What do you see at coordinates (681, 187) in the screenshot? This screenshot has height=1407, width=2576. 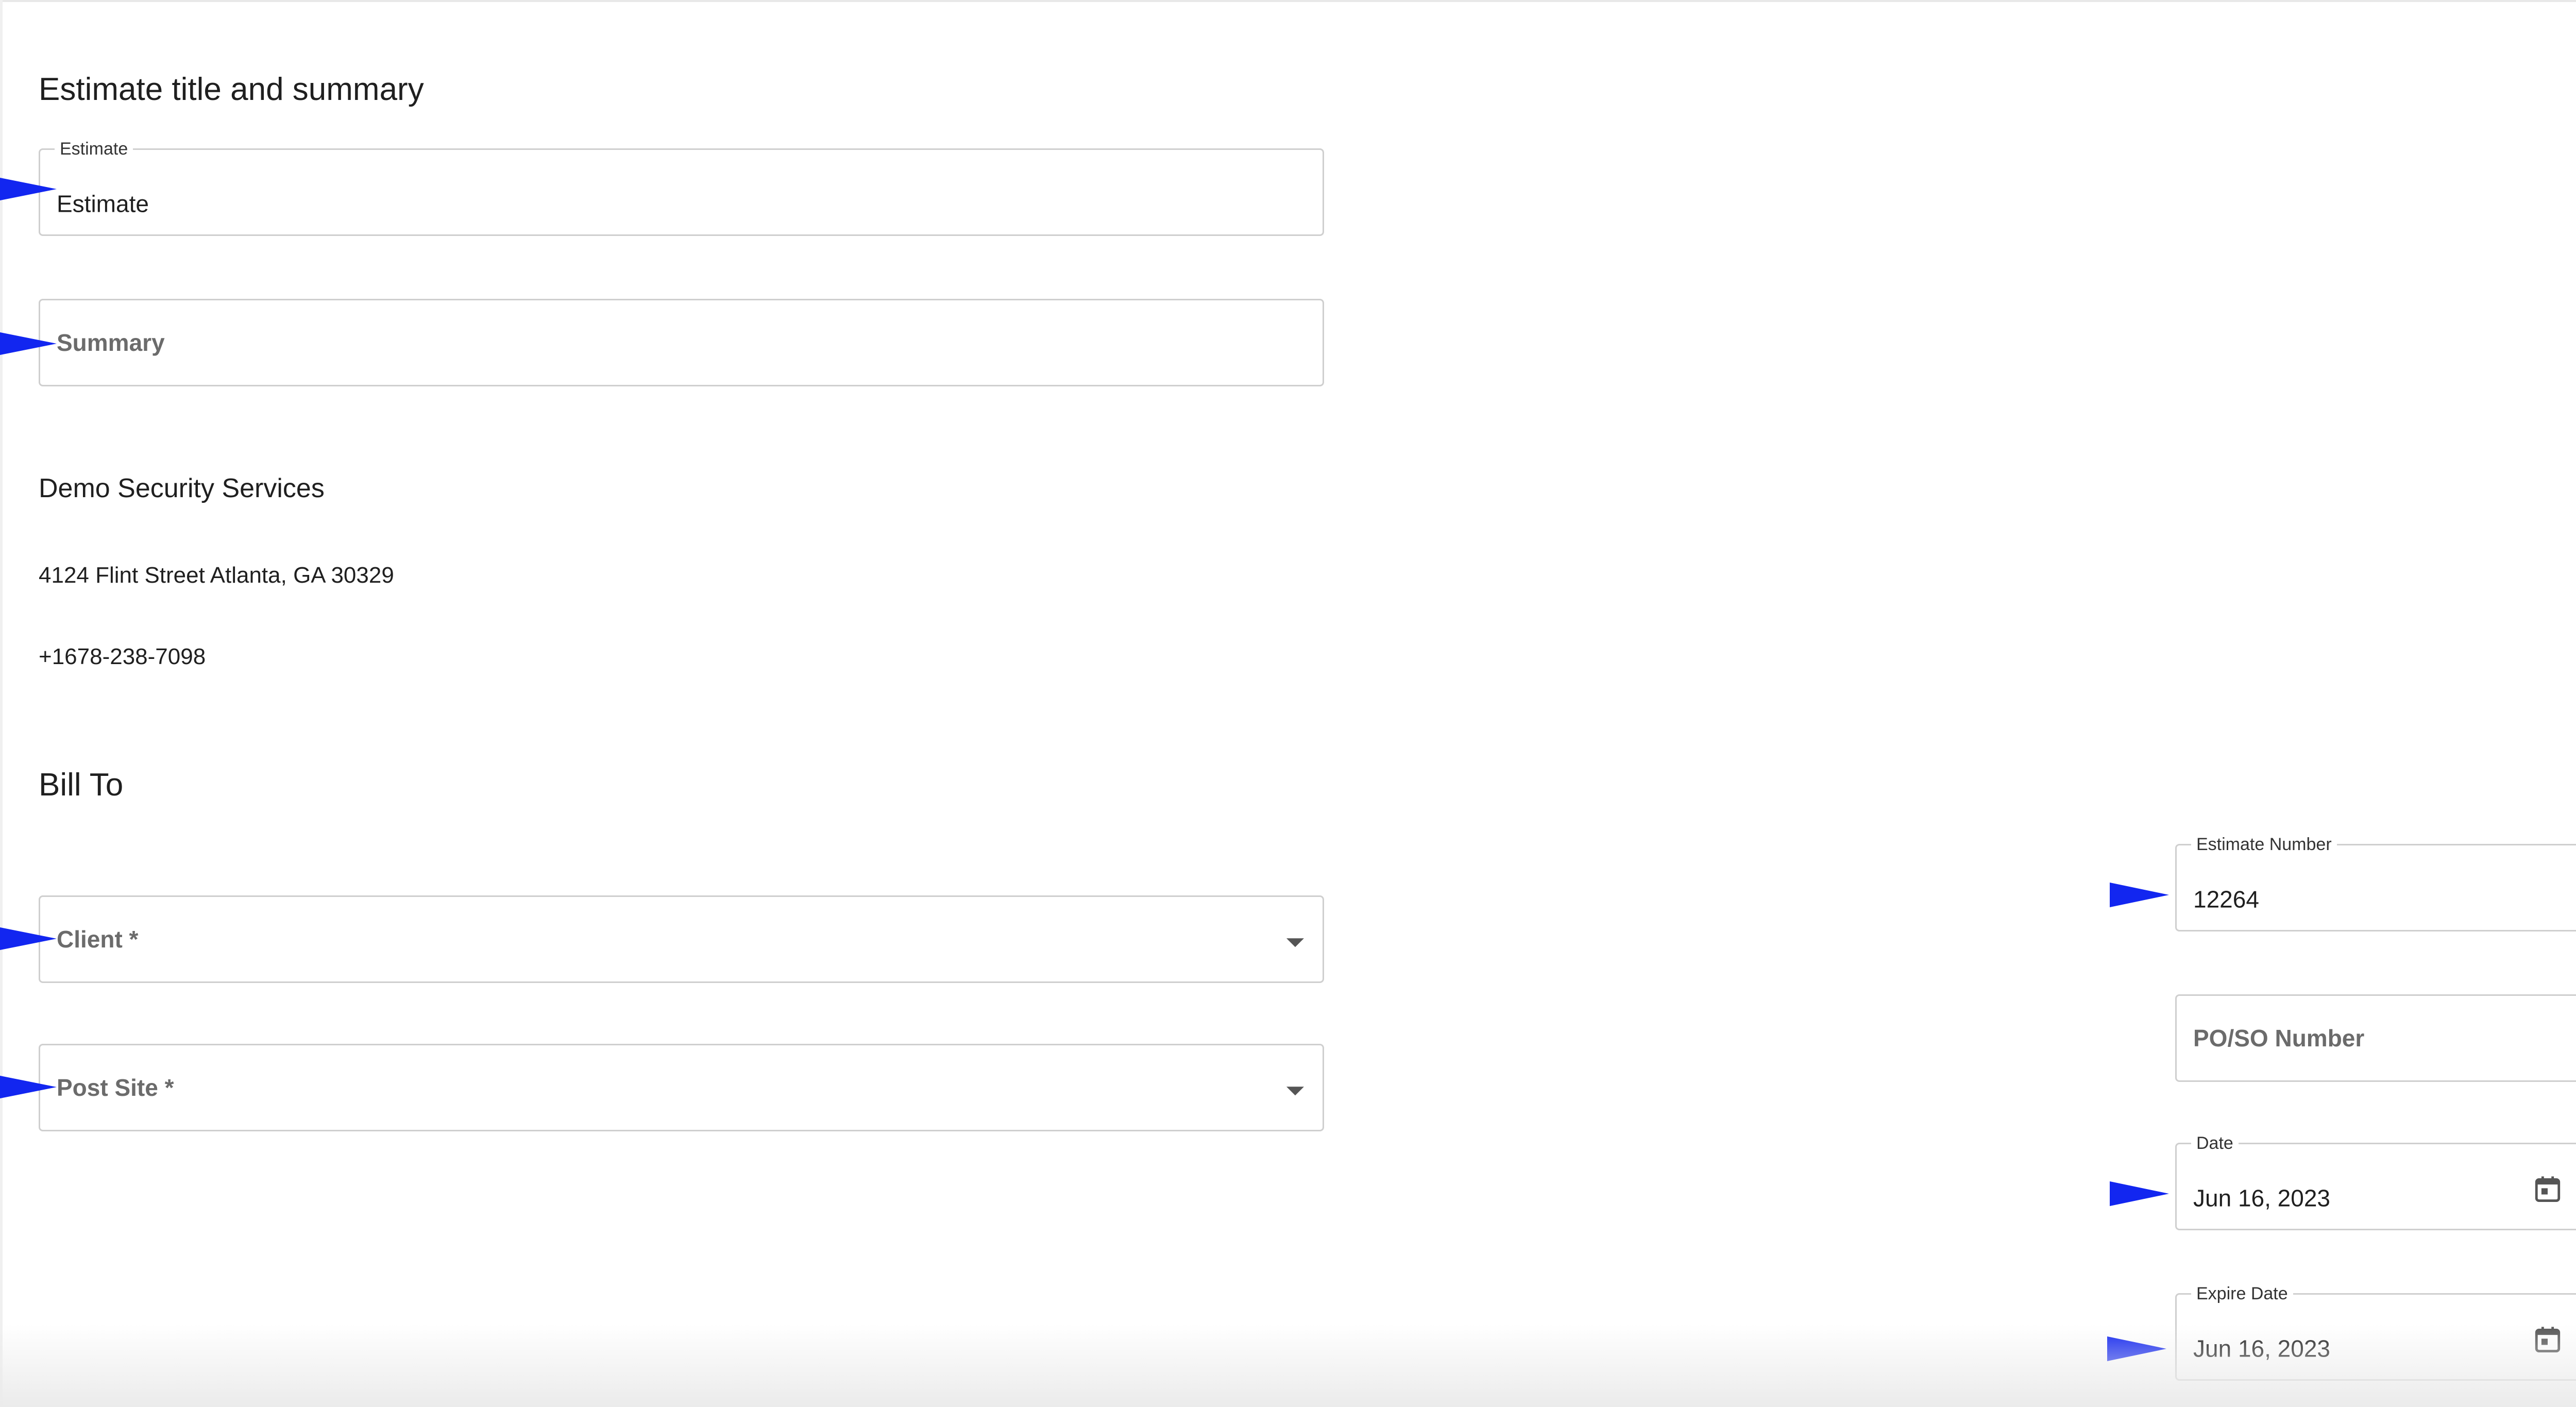 I see `estimate-field: Estimate Estimate` at bounding box center [681, 187].